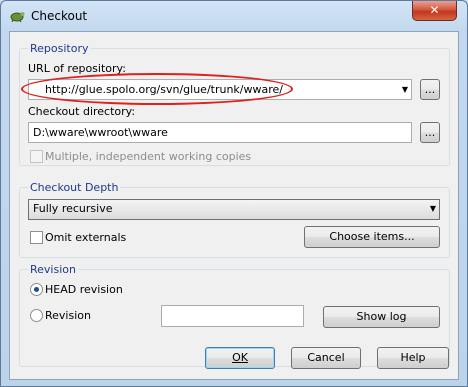  What do you see at coordinates (59, 48) in the screenshot?
I see `repository-group-title: Repository` at bounding box center [59, 48].